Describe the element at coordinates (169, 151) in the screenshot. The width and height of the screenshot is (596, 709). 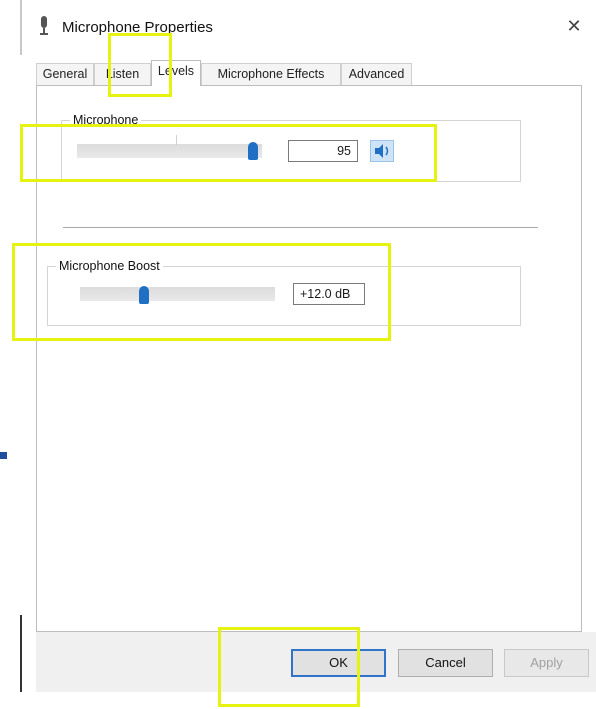
I see `microphone-slider-track` at that location.